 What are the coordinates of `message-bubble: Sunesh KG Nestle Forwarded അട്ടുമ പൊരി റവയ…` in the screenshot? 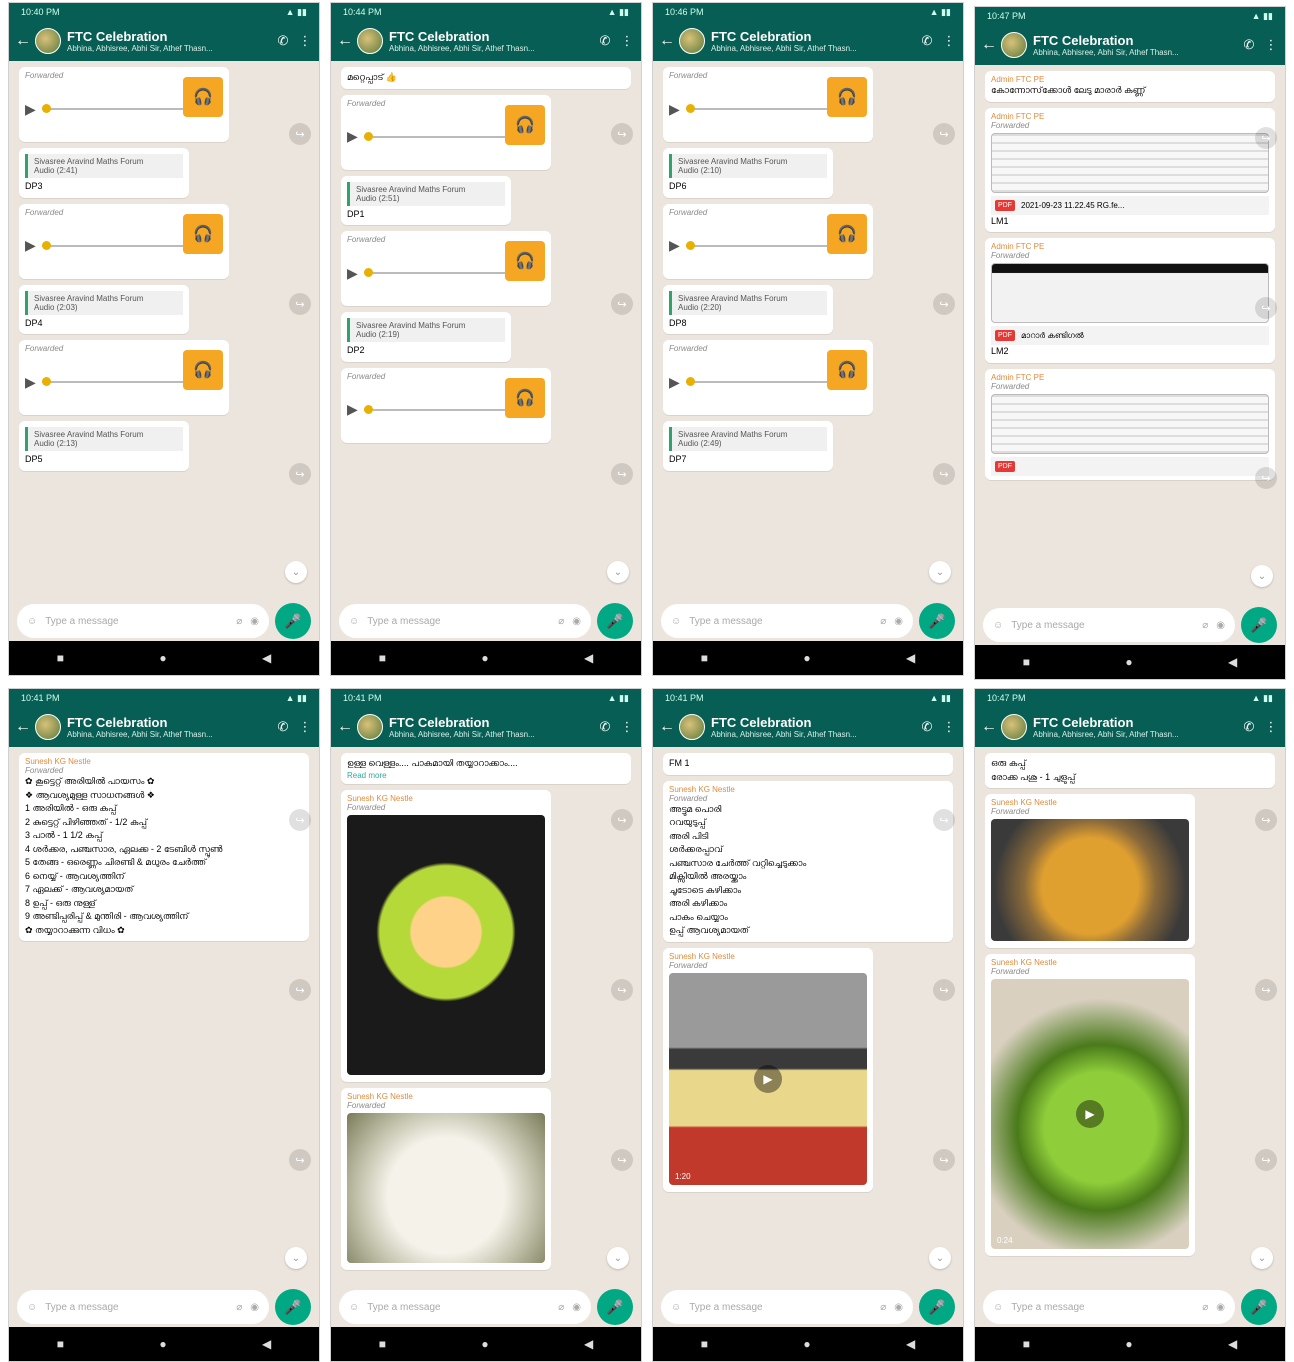 It's located at (808, 861).